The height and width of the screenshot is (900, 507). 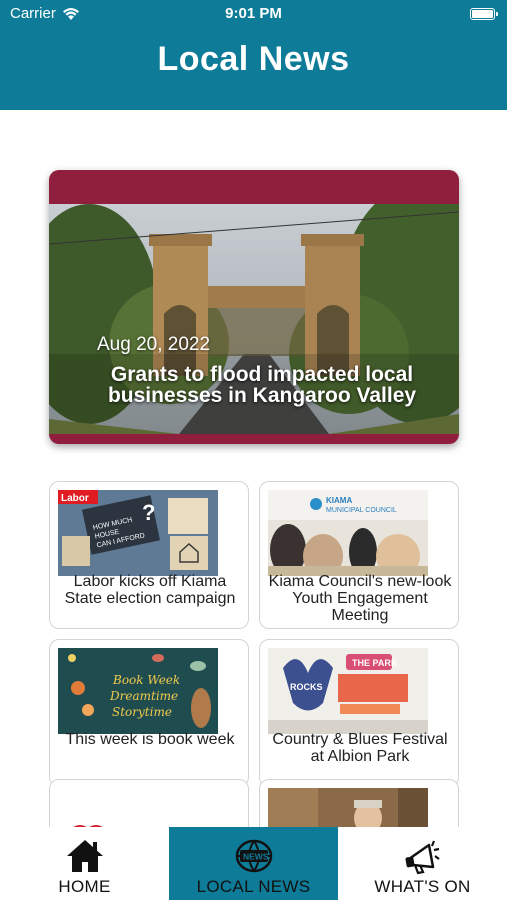 What do you see at coordinates (253, 886) in the screenshot?
I see `tab-local-news-label: LOCAL NEWS` at bounding box center [253, 886].